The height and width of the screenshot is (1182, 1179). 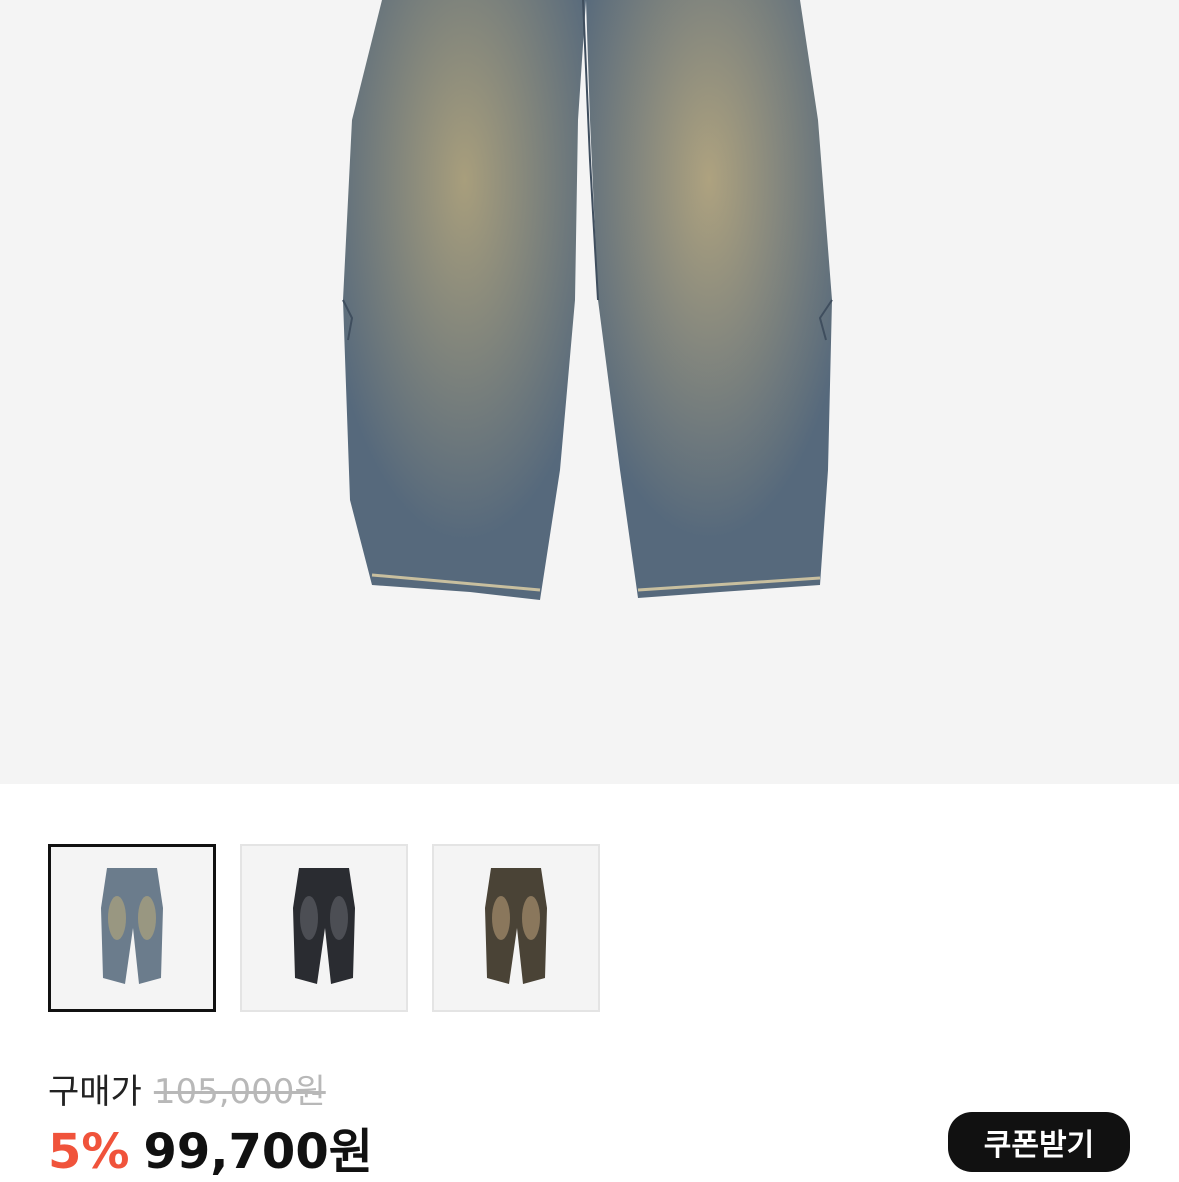 I want to click on sale-price-row: 5% 99,700원, so click(x=210, y=1147).